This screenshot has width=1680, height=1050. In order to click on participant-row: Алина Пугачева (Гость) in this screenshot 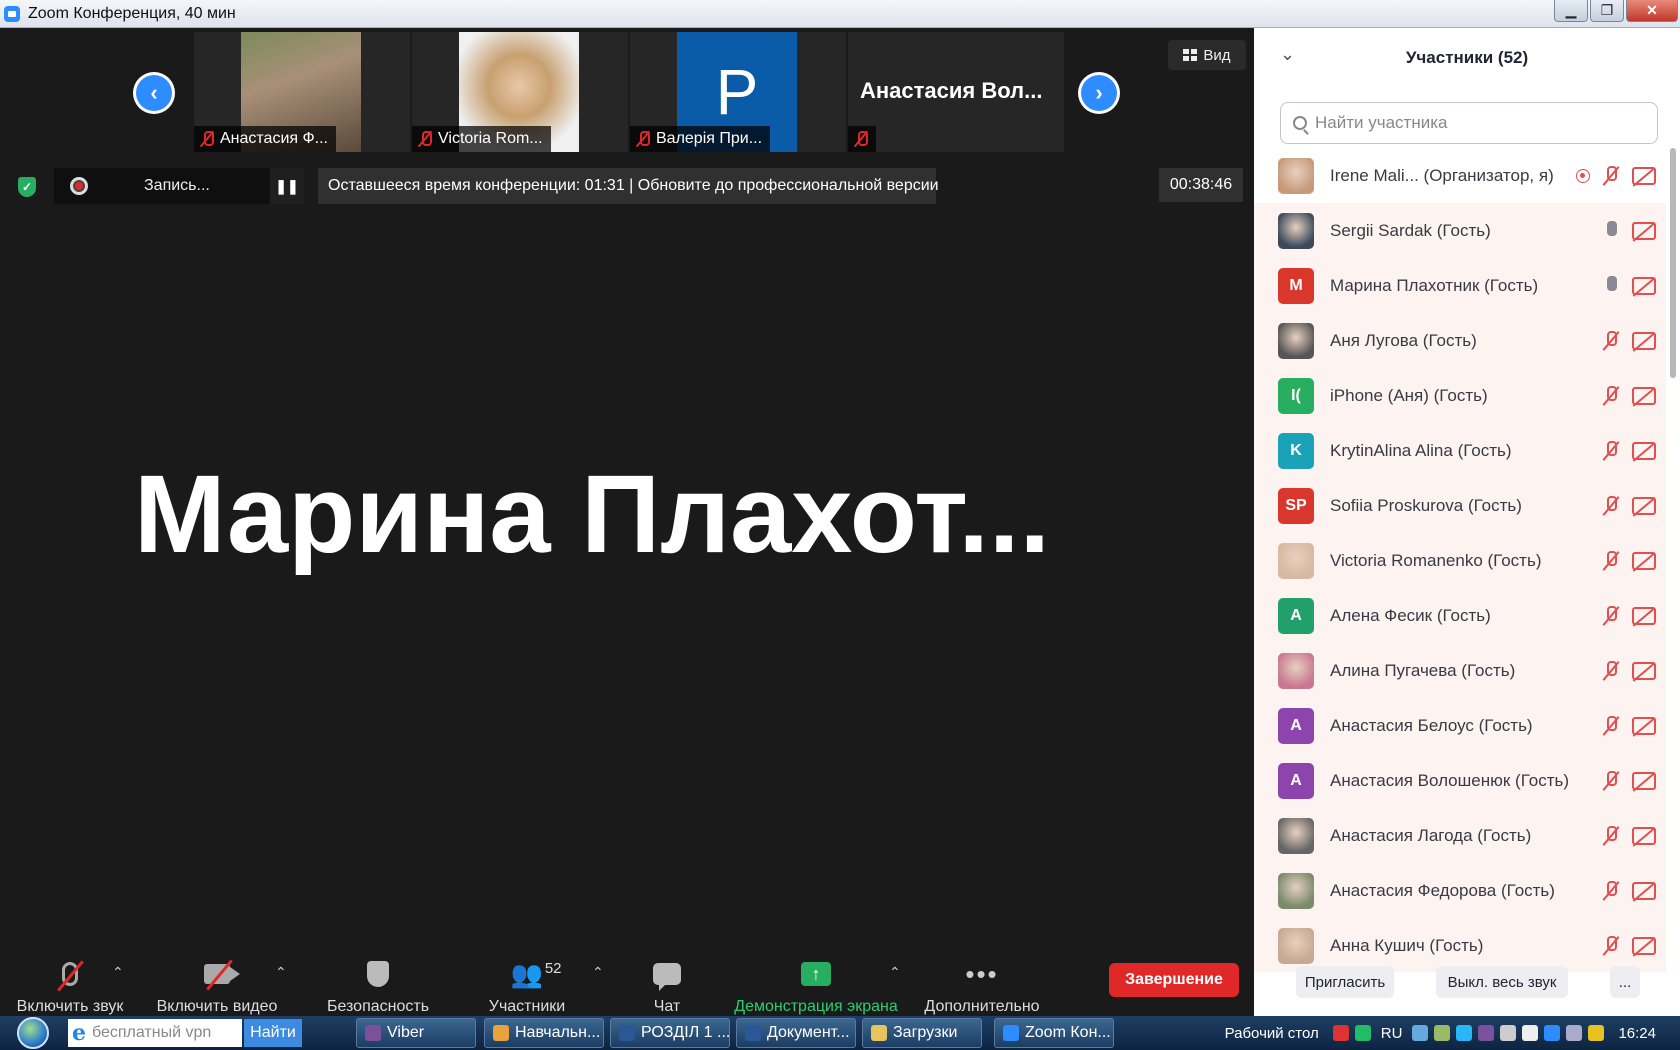, I will do `click(1460, 670)`.